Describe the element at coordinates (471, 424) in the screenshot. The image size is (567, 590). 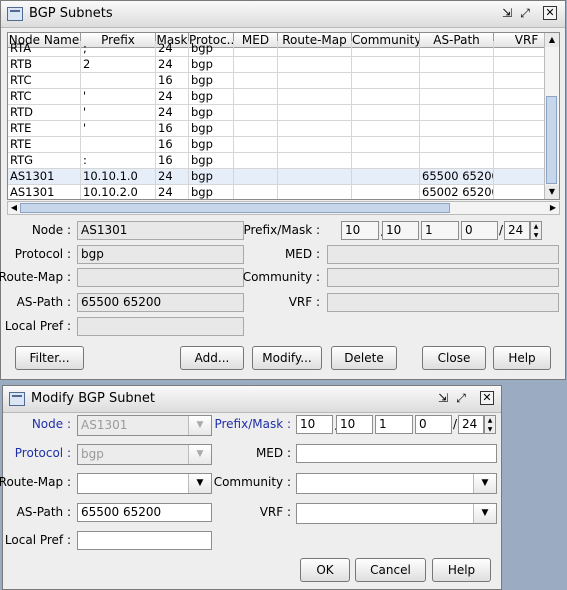
I see `dlg-mask-value: 24` at that location.